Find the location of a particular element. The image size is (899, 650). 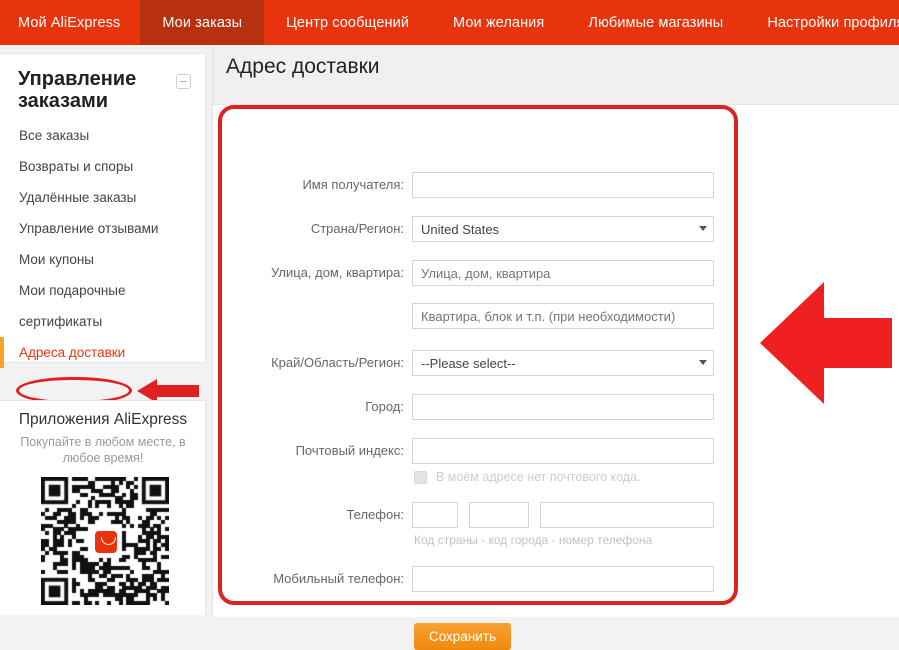

minus-circle-icon is located at coordinates (183, 81).